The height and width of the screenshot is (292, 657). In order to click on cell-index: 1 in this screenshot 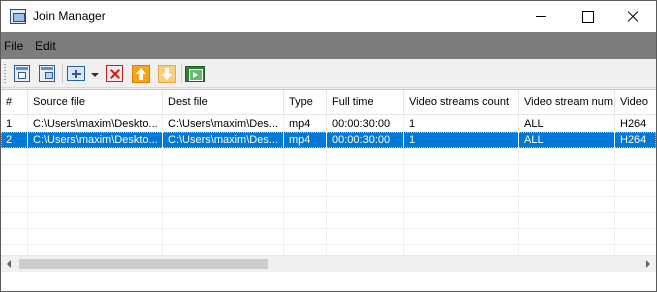, I will do `click(9, 124)`.